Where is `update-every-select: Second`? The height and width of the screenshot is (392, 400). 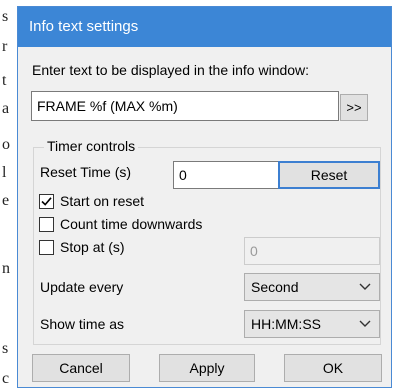
update-every-select: Second is located at coordinates (312, 287).